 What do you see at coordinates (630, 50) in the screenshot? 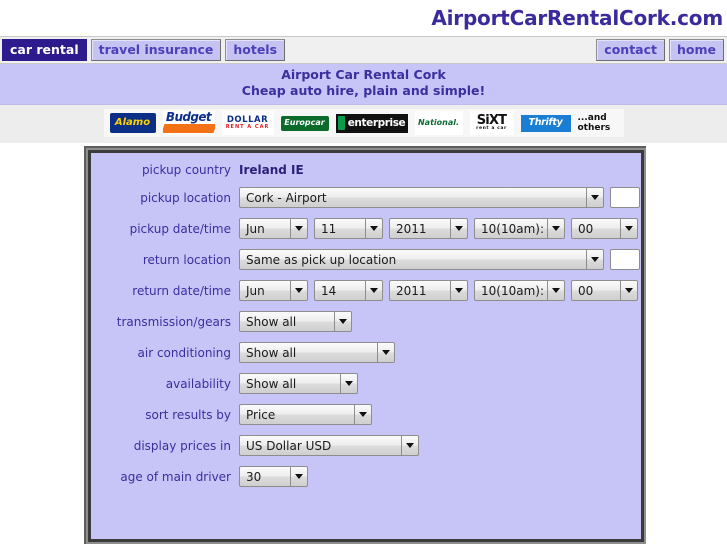
I see `nav-item-contact: contact` at bounding box center [630, 50].